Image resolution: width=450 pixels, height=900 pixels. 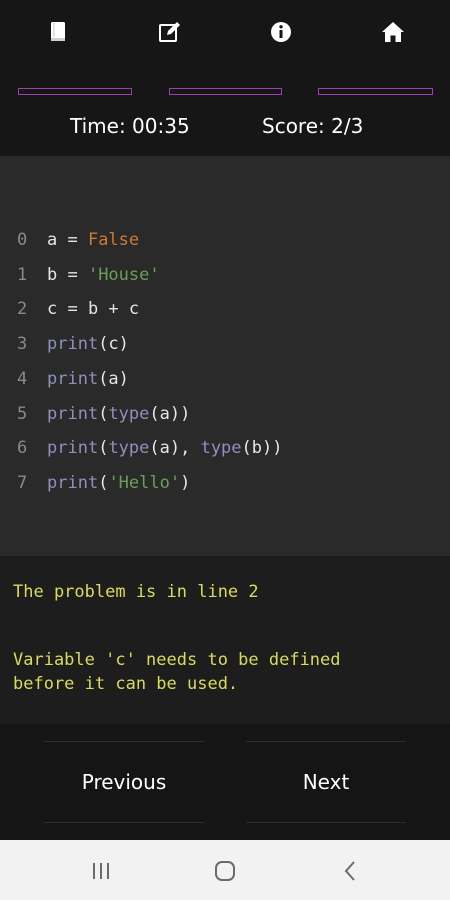 I want to click on timer-text: Time: 00:35, so click(x=130, y=126).